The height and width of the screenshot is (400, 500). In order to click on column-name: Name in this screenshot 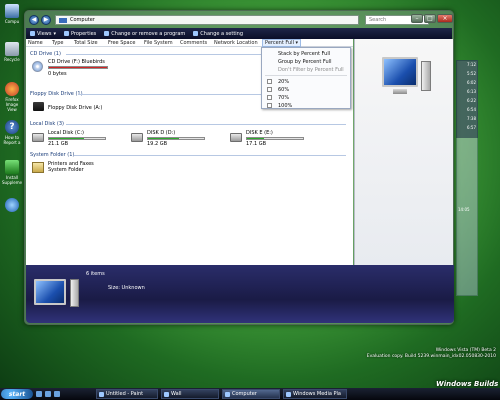, I will do `click(35, 43)`.